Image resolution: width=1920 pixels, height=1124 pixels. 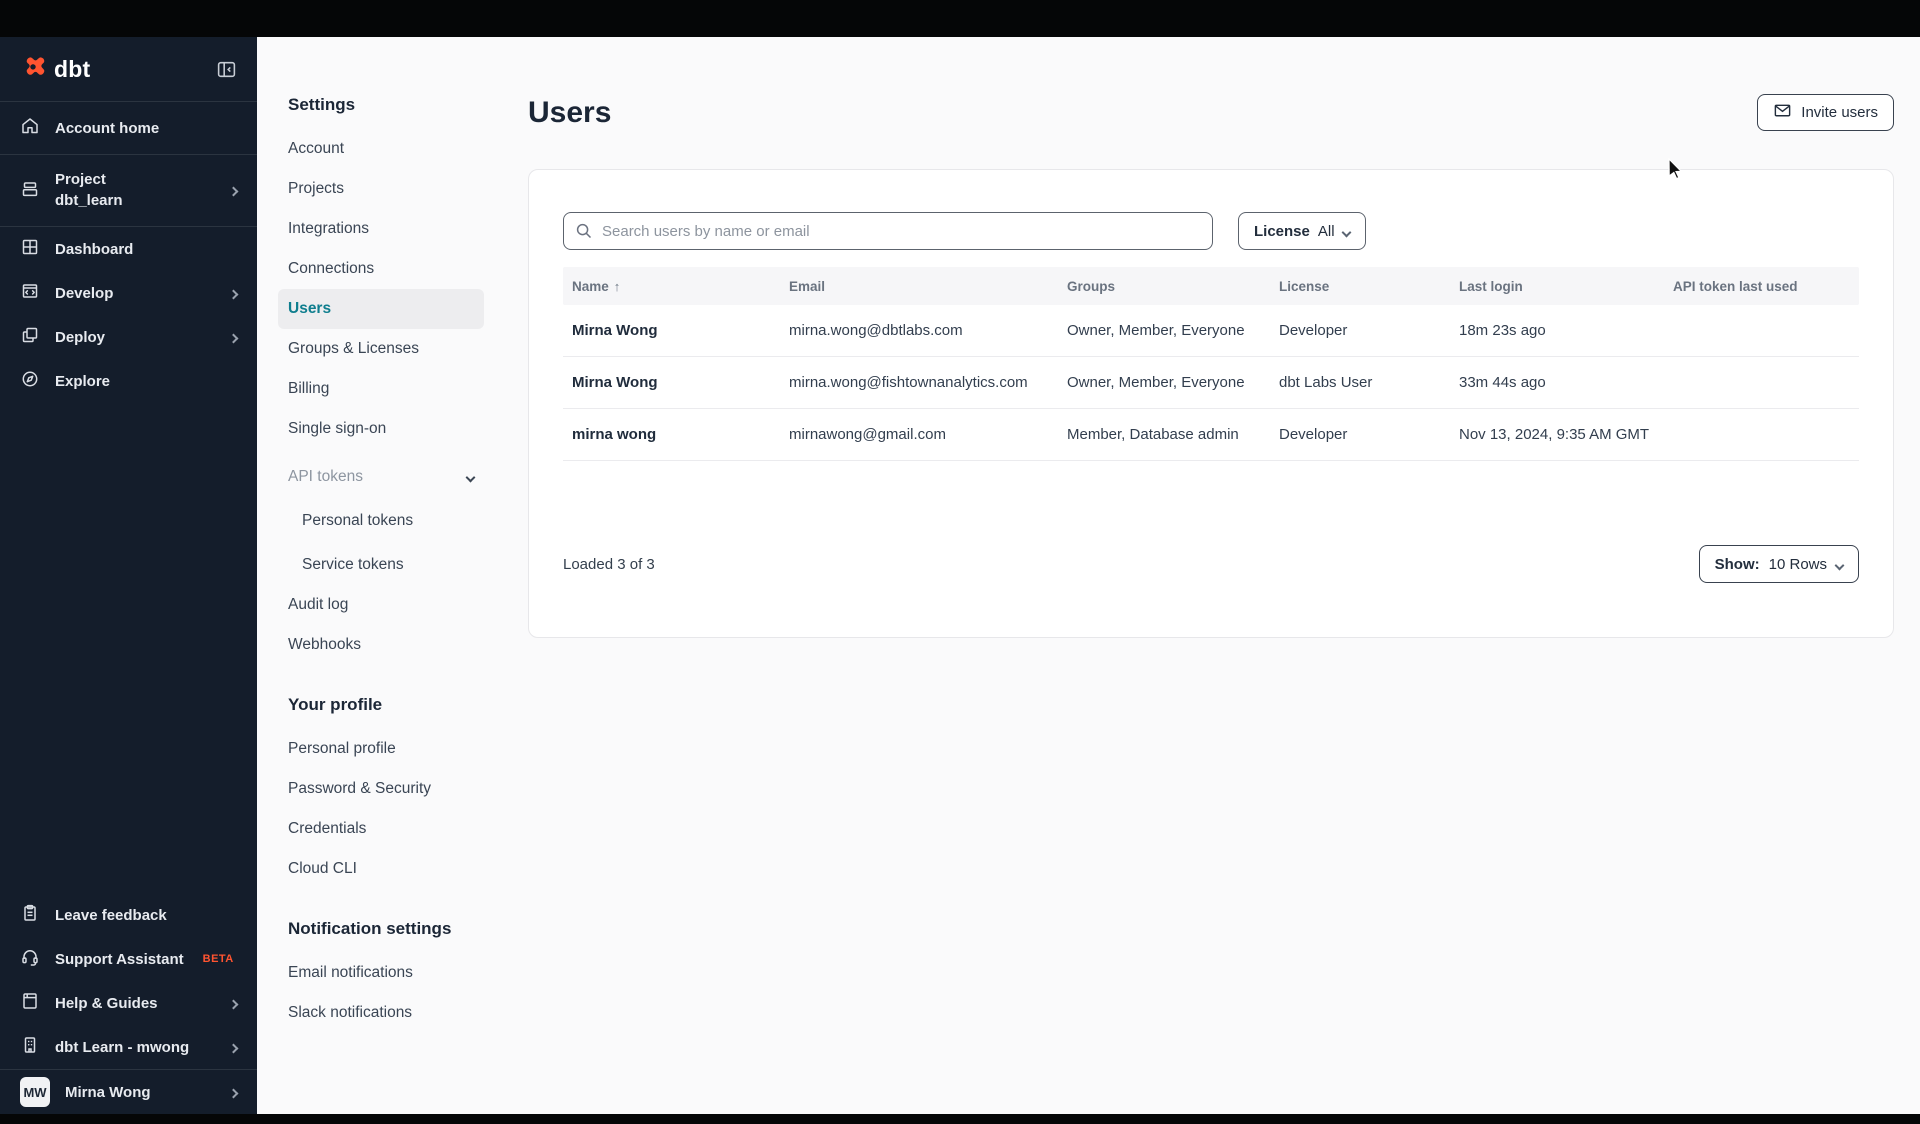 I want to click on settings-nav-item-slack-notifications: Slack notifications, so click(x=381, y=1013).